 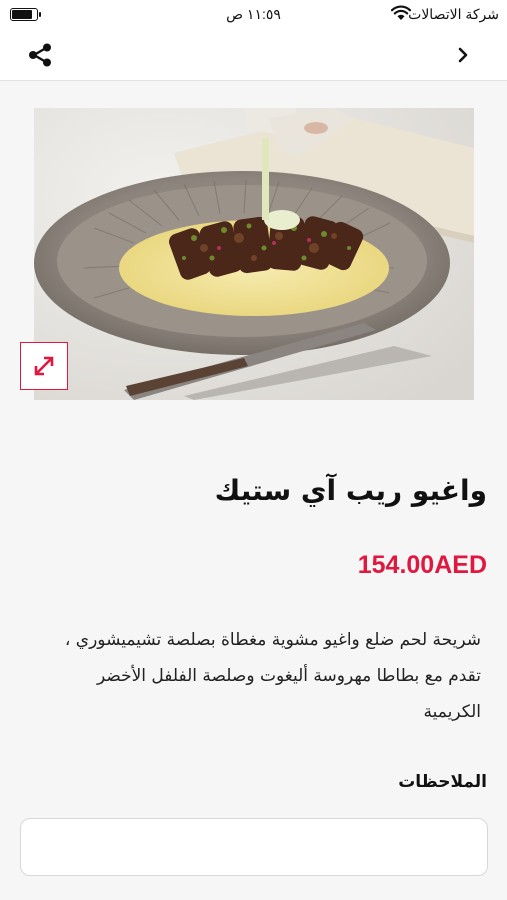 What do you see at coordinates (40, 55) in the screenshot?
I see `share-icon` at bounding box center [40, 55].